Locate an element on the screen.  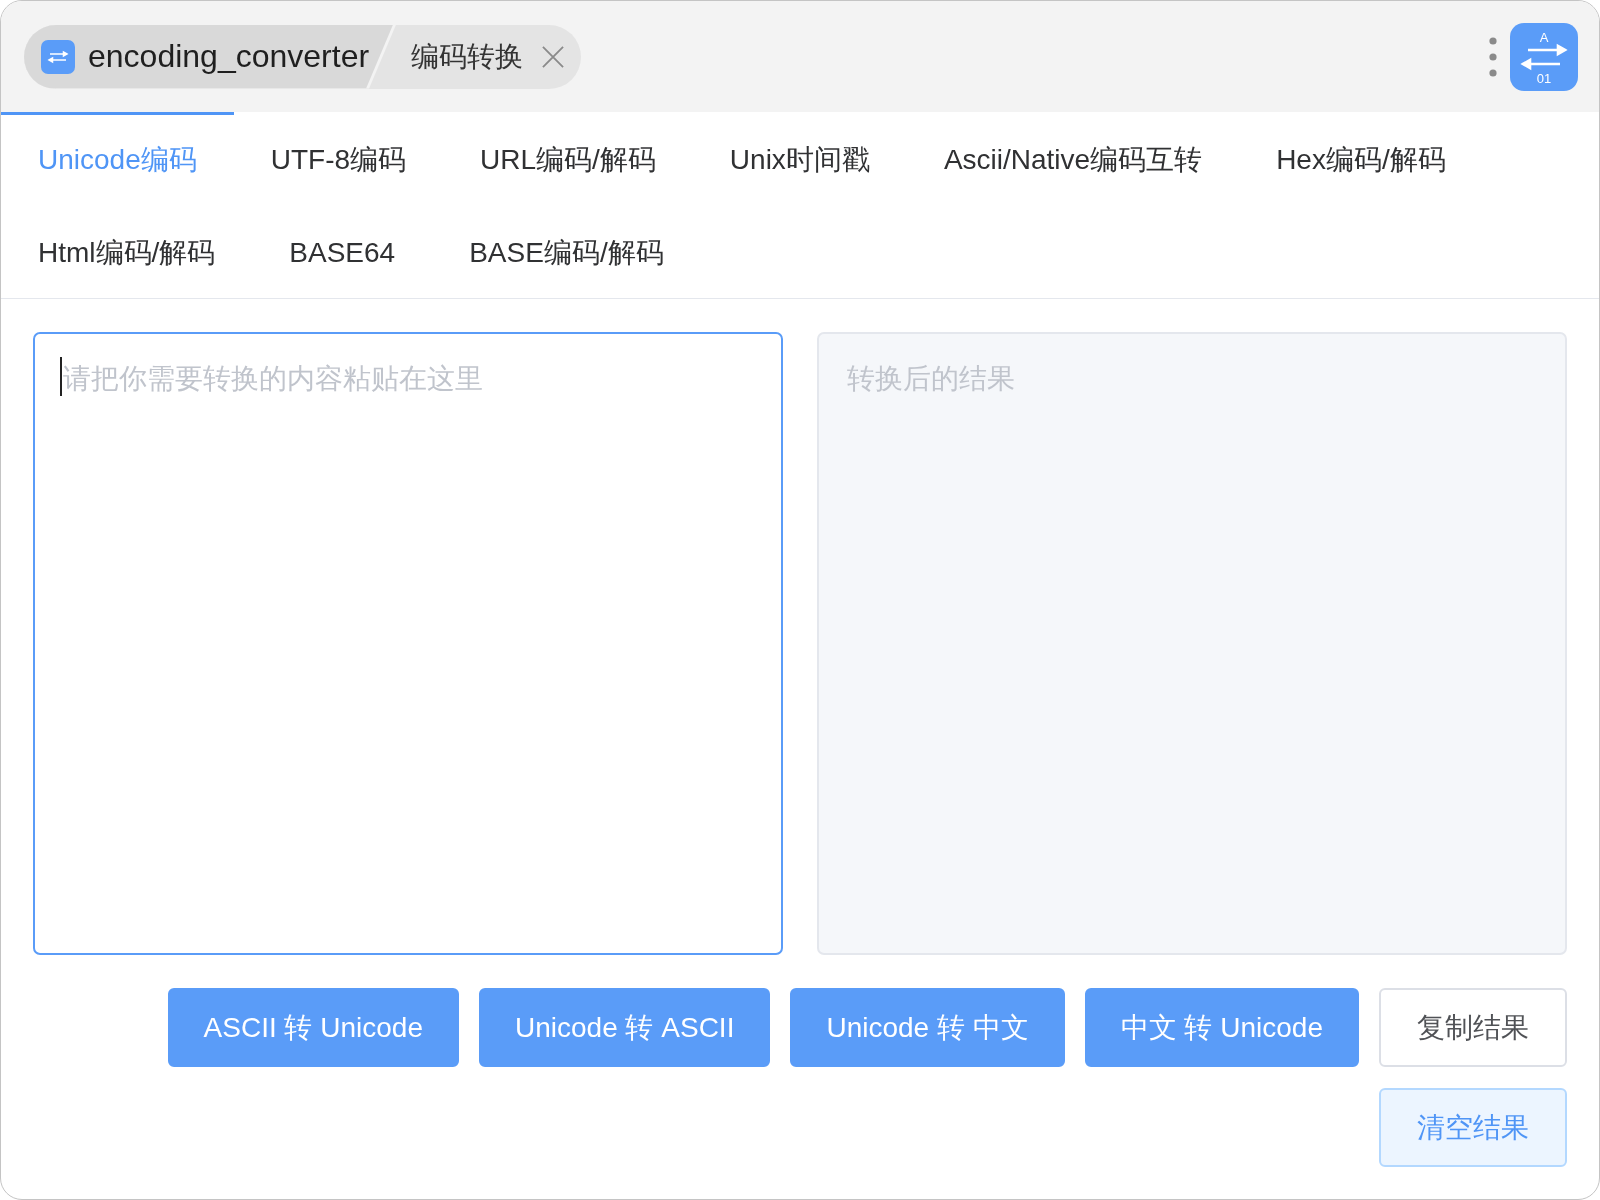
text-cursor is located at coordinates (61, 376).